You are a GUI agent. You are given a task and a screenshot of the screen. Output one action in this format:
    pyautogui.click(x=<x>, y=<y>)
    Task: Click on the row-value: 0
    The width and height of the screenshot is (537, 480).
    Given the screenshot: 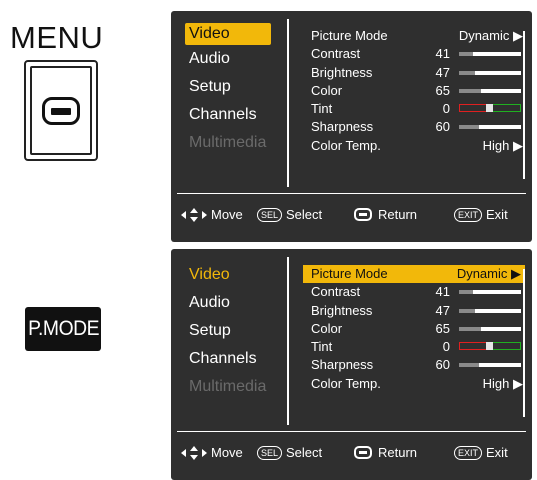 What is the action you would take?
    pyautogui.click(x=446, y=347)
    